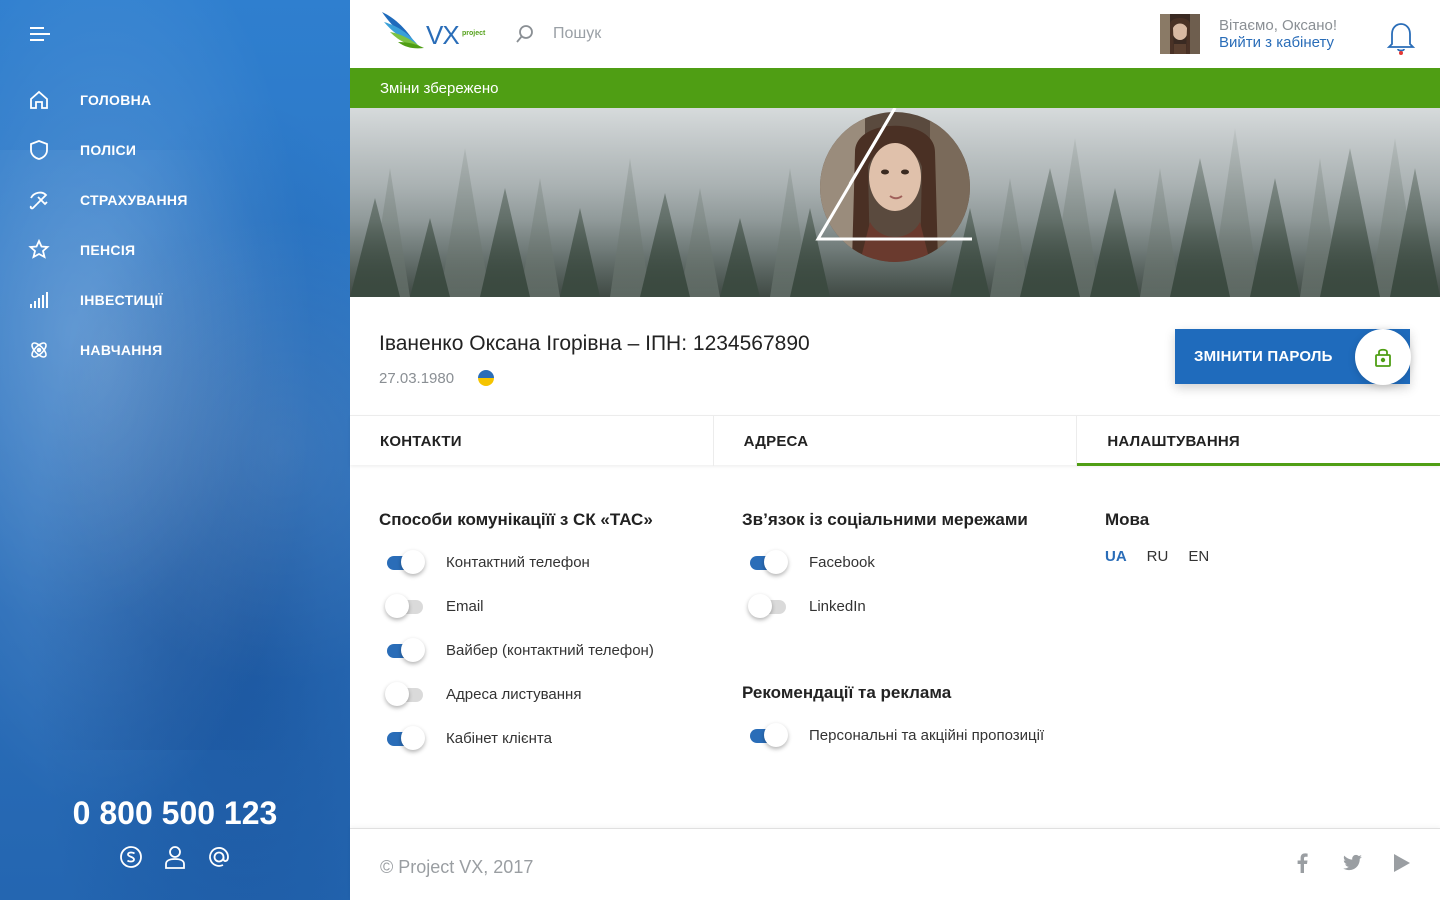 The image size is (1440, 900). What do you see at coordinates (121, 300) in the screenshot?
I see `sidebar-item-label: ІНВЕСТИЦІЇ` at bounding box center [121, 300].